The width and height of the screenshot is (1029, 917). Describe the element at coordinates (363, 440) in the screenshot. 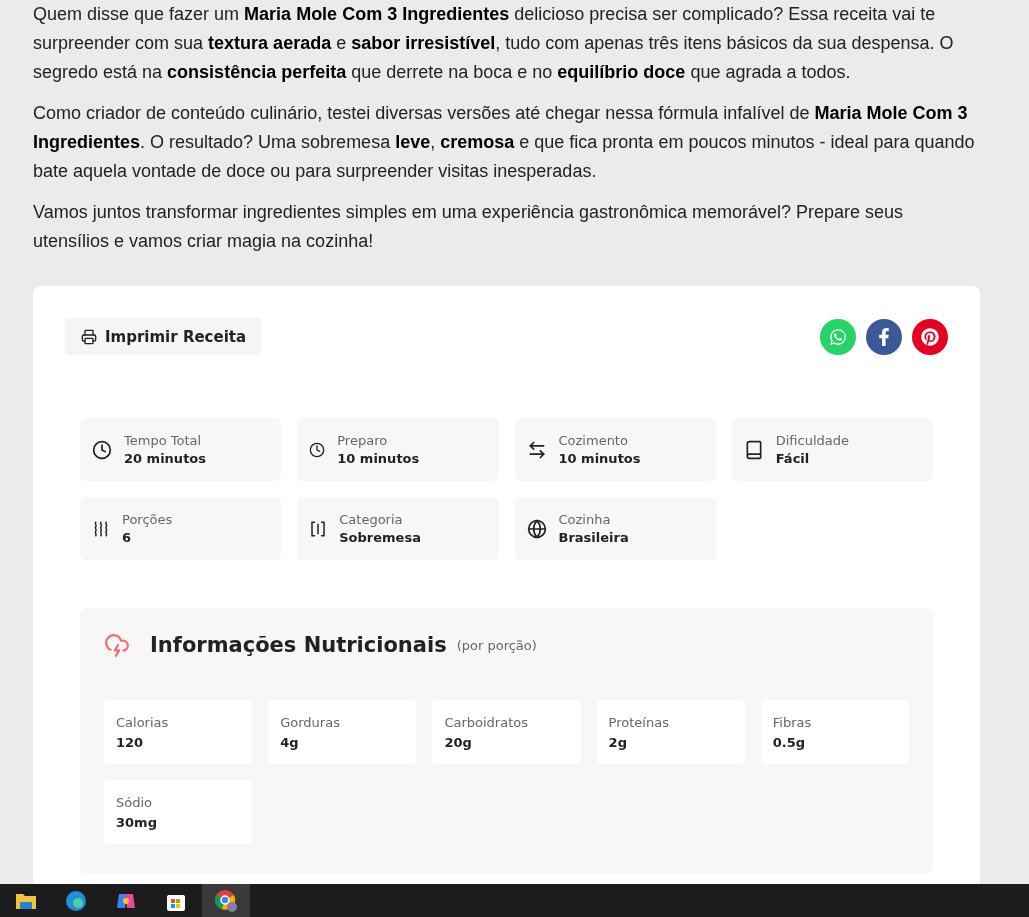

I see `detail-label: Preparo` at that location.